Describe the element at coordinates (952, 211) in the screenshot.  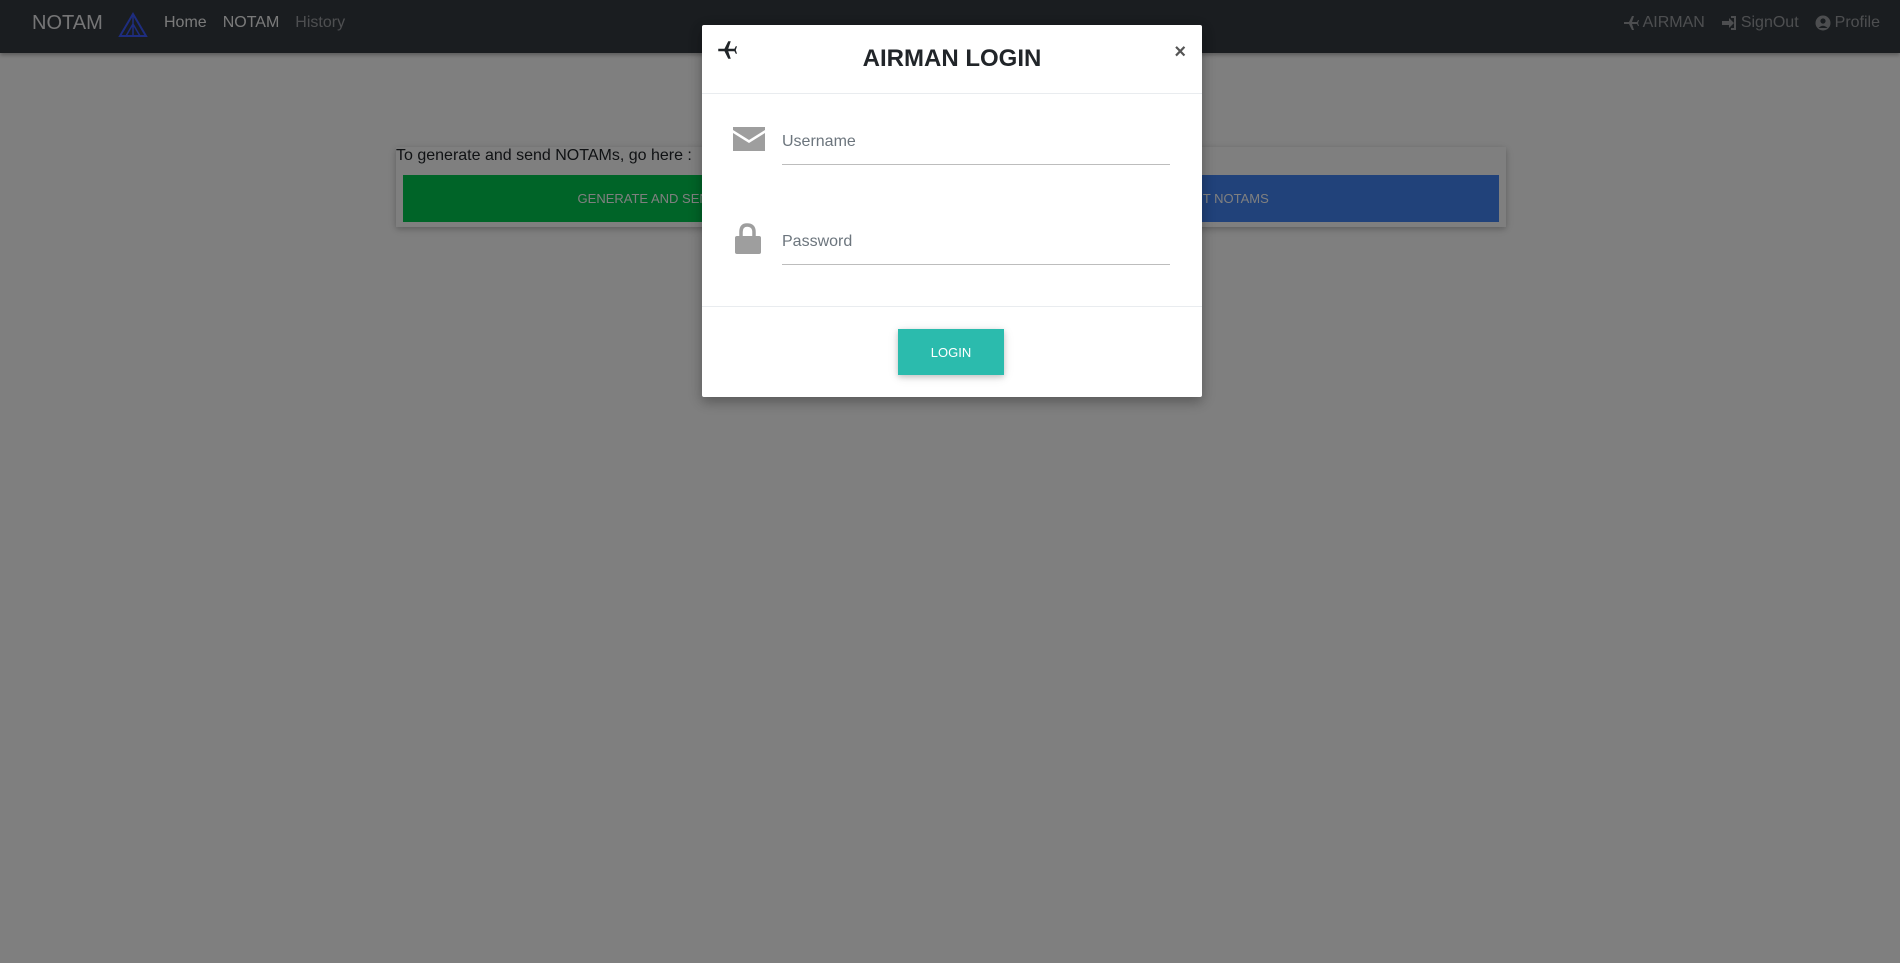
I see `airman-login-modal: AIRMAN LOGIN × LOGIN` at that location.